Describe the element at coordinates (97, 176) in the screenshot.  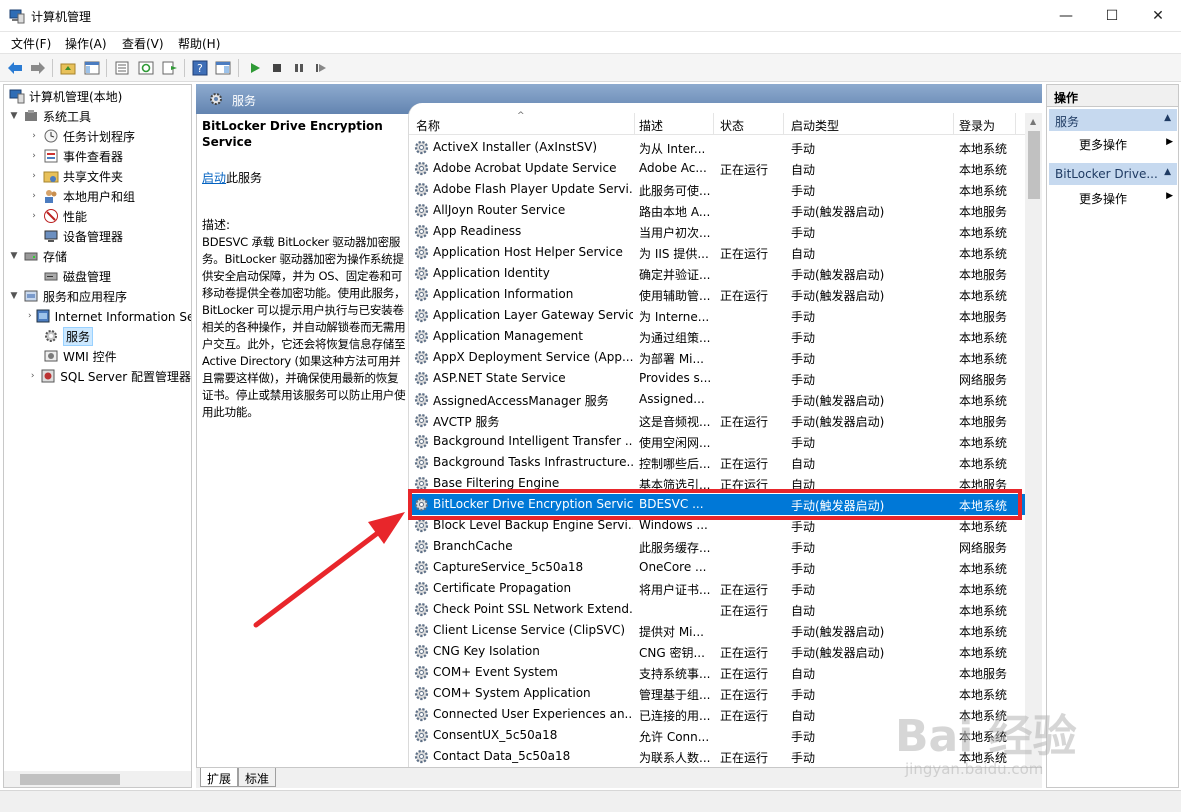
I see `tree-item-shared-folders: › 共享文件夹` at that location.